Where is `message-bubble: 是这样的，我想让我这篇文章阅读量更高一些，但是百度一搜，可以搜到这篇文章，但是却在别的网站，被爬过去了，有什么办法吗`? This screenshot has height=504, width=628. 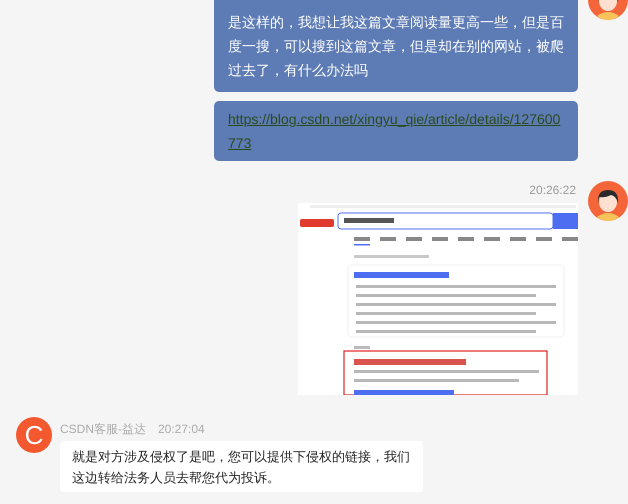 message-bubble: 是这样的，我想让我这篇文章阅读量更高一些，但是百度一搜，可以搜到这篇文章，但是却在别的网站，被爬过去了，有什么办法吗 is located at coordinates (396, 46).